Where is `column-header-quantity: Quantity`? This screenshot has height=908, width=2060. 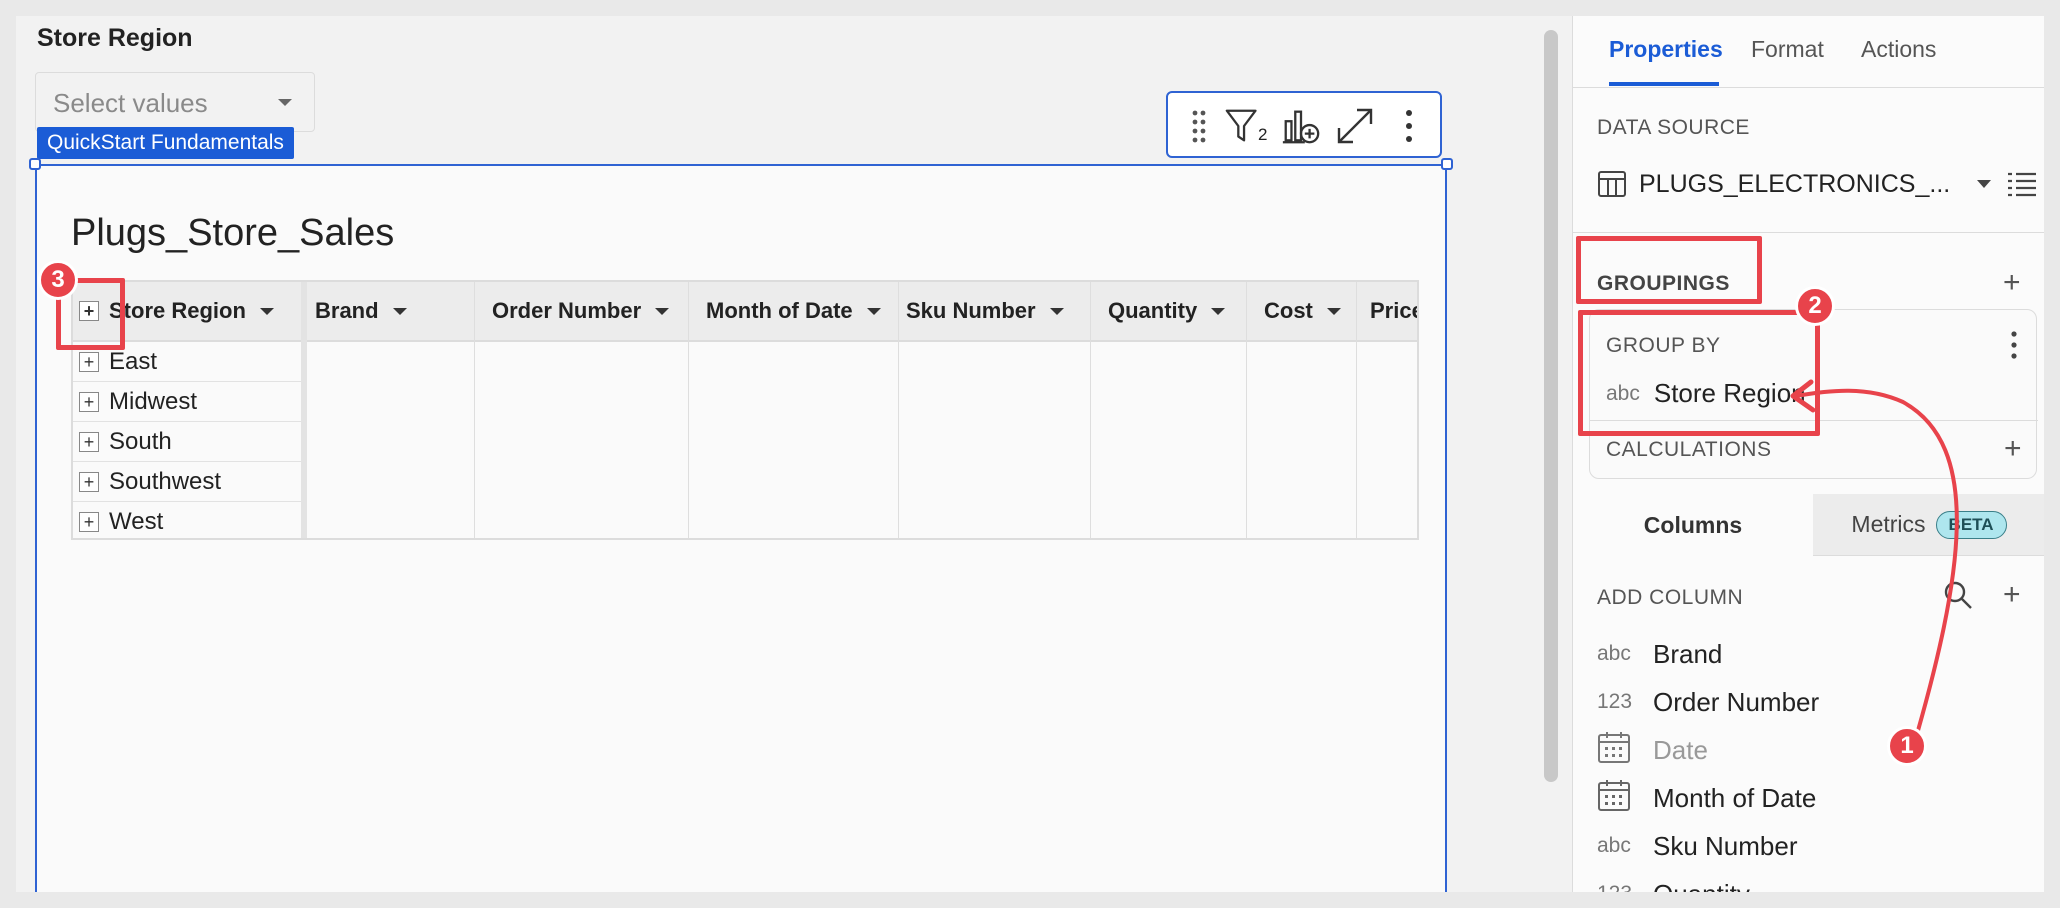
column-header-quantity: Quantity is located at coordinates (1168, 312).